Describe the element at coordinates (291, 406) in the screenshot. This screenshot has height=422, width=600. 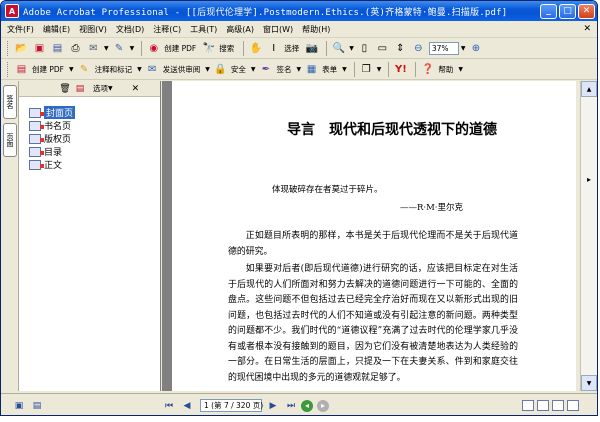
I see `last-page-icon: ⏭` at that location.